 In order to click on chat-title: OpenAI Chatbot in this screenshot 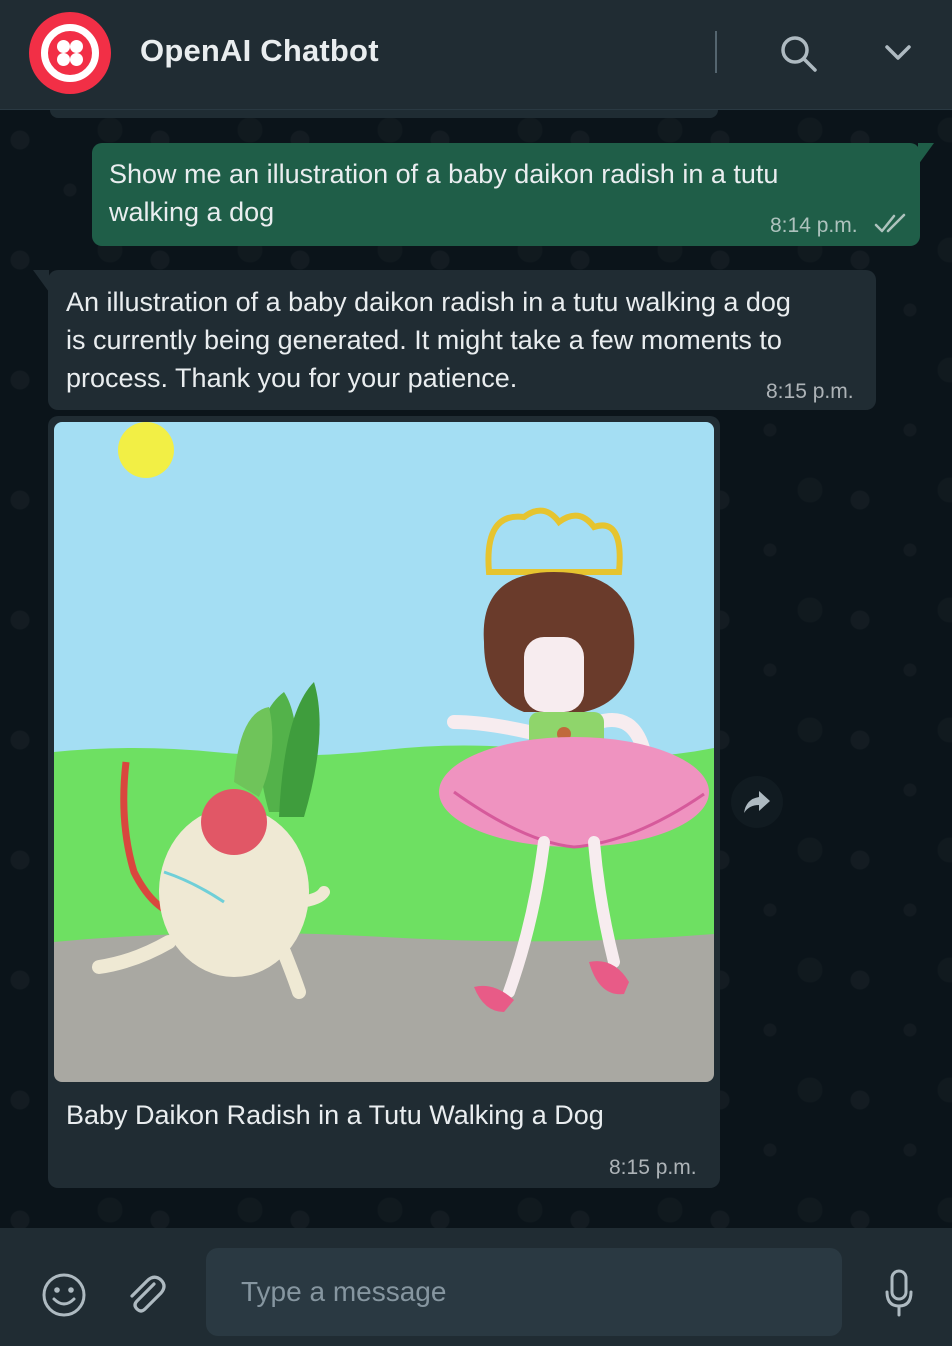, I will do `click(259, 51)`.